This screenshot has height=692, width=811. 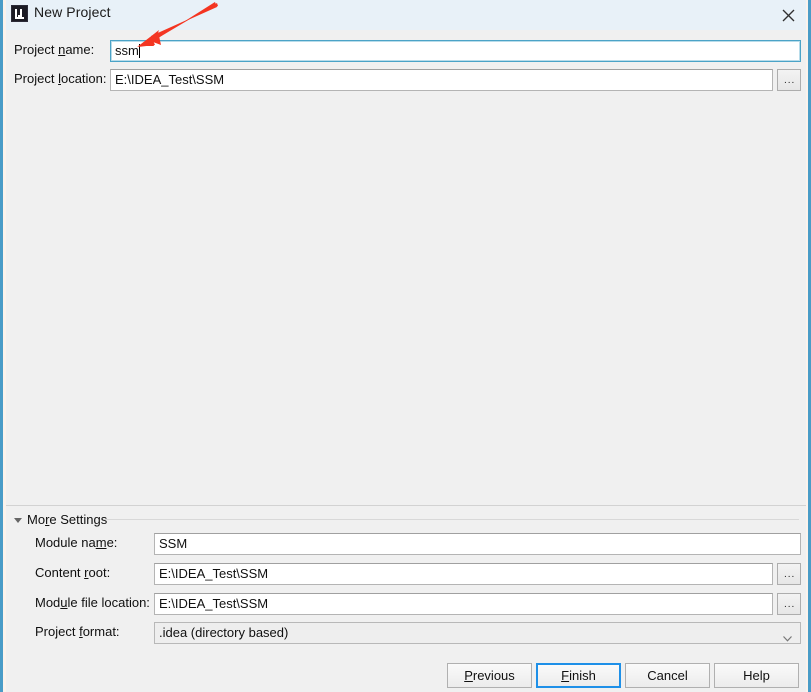 I want to click on module-name-input: SSM, so click(x=477, y=544).